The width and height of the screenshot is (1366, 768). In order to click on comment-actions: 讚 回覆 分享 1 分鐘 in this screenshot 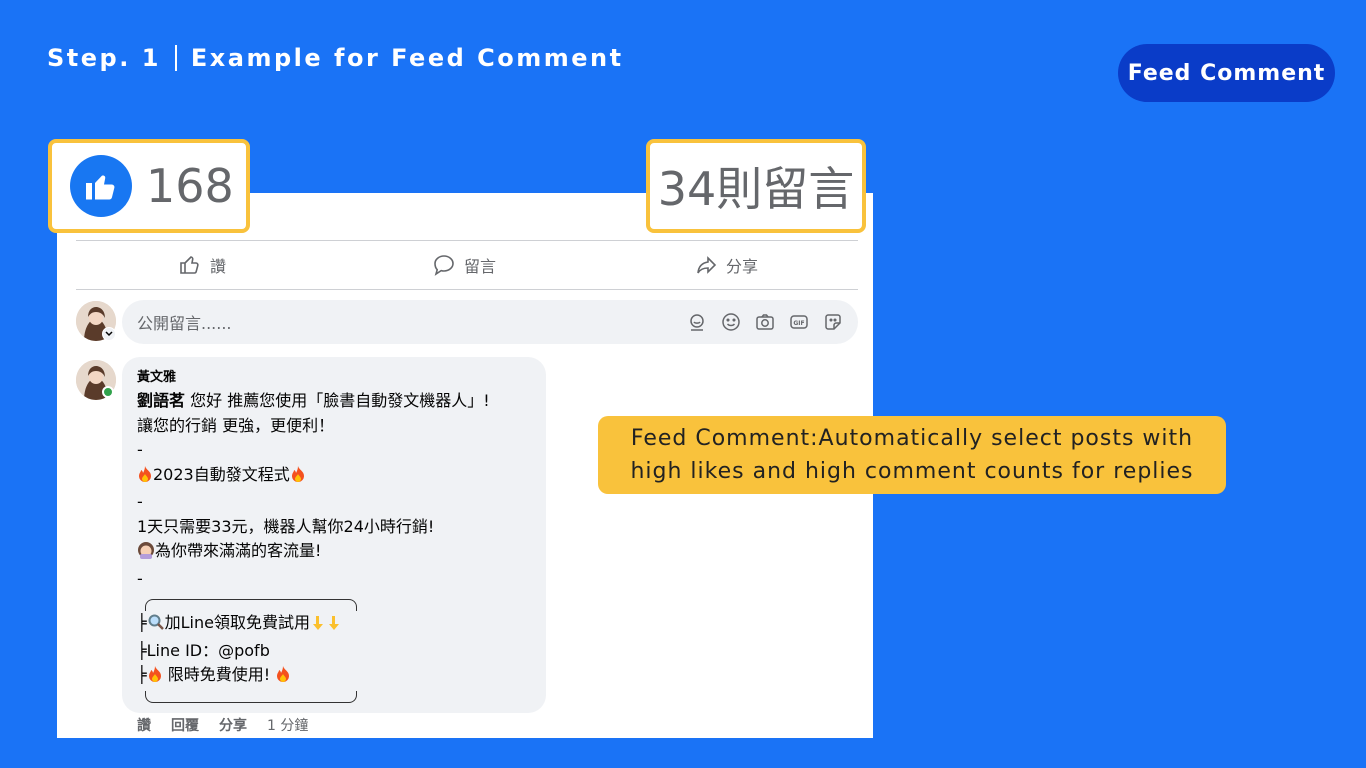, I will do `click(222, 725)`.